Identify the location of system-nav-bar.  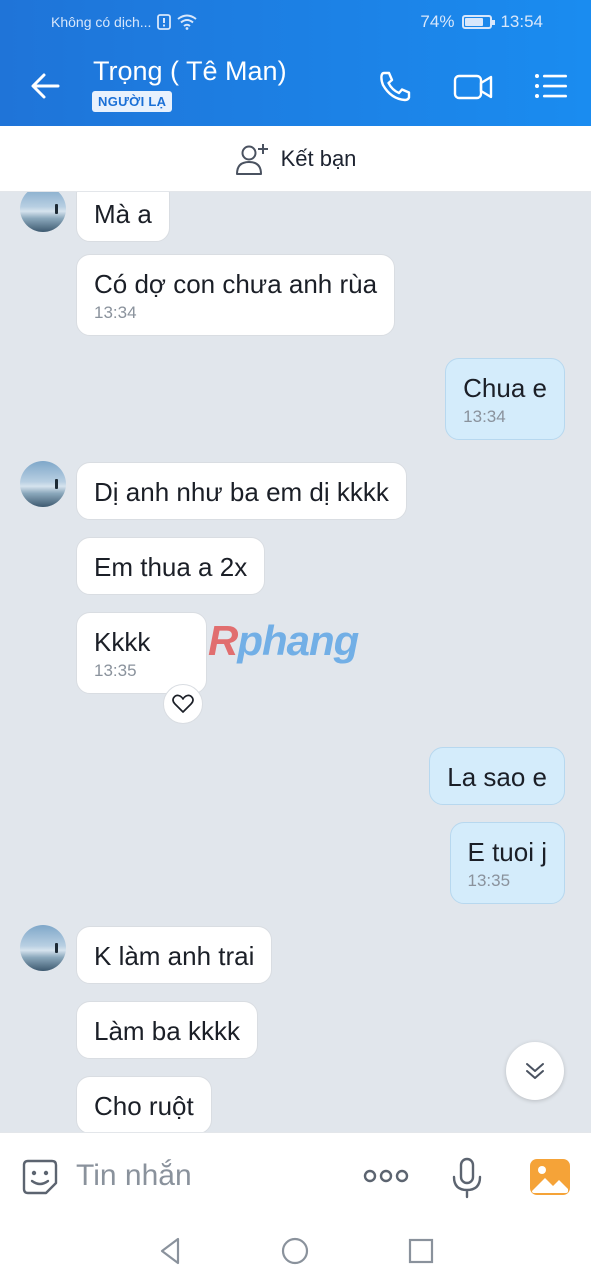
(295, 1250).